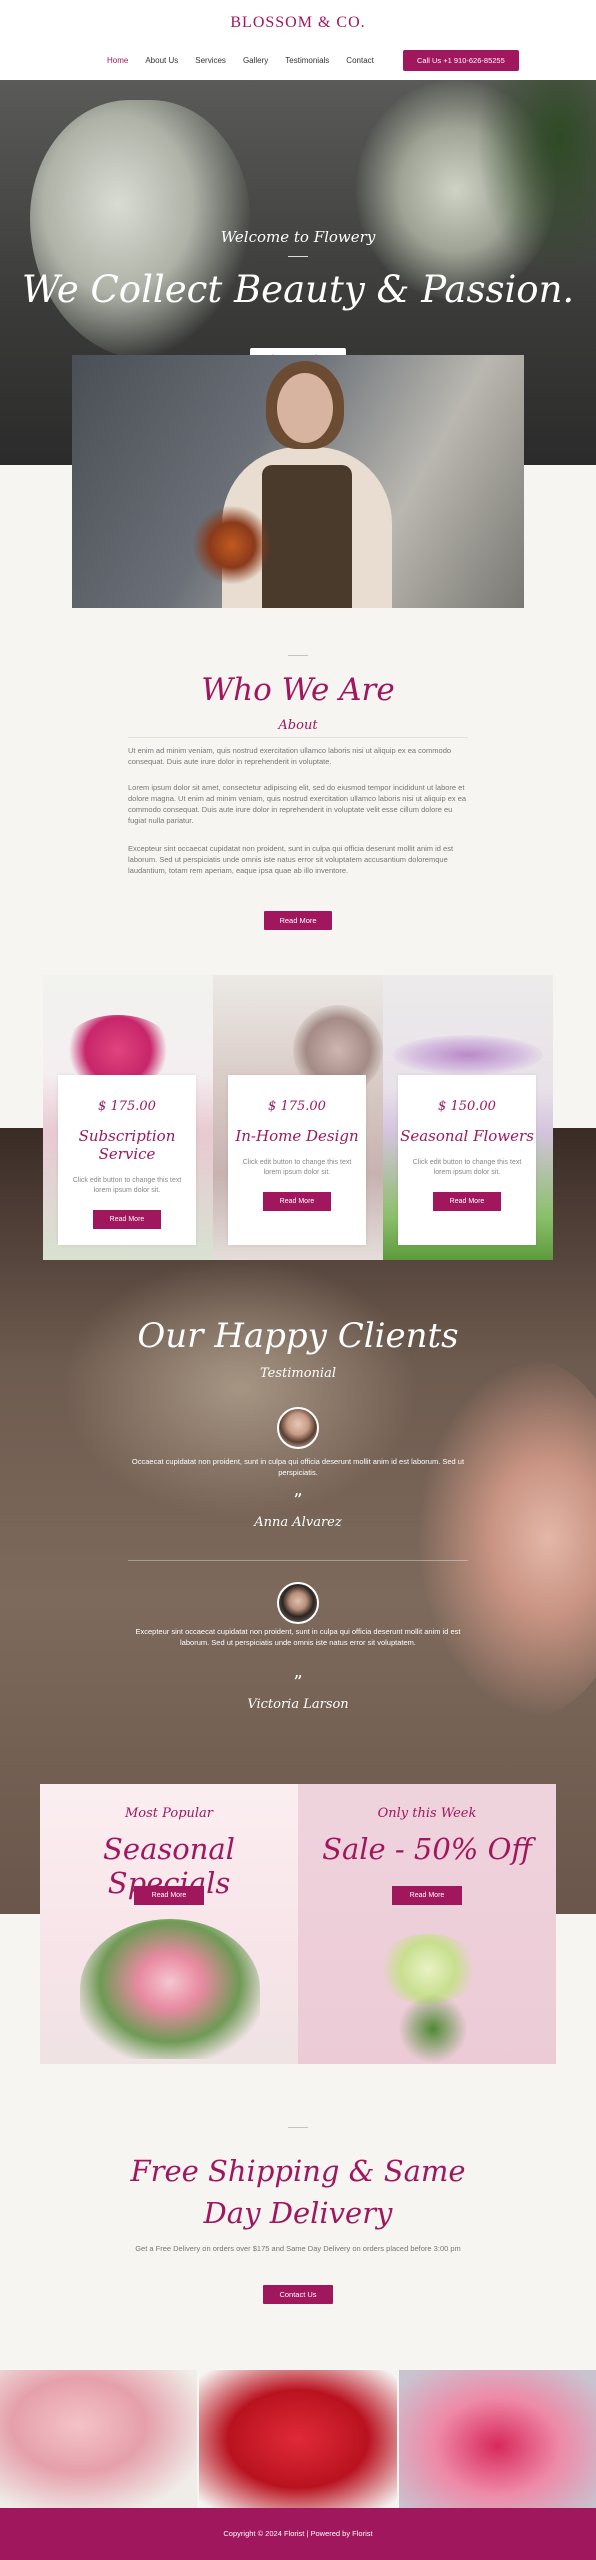  Describe the element at coordinates (161, 60) in the screenshot. I see `nav-item-about: About Us` at that location.